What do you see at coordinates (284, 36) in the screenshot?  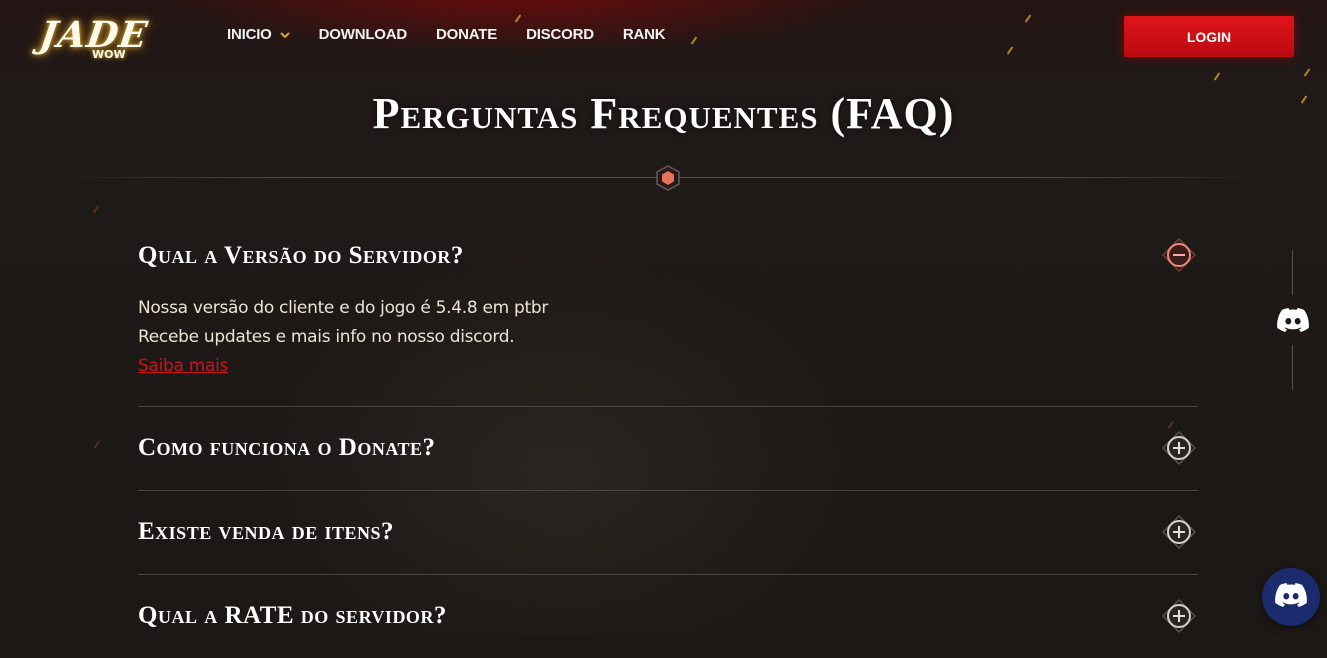 I see `chevron-down-icon` at bounding box center [284, 36].